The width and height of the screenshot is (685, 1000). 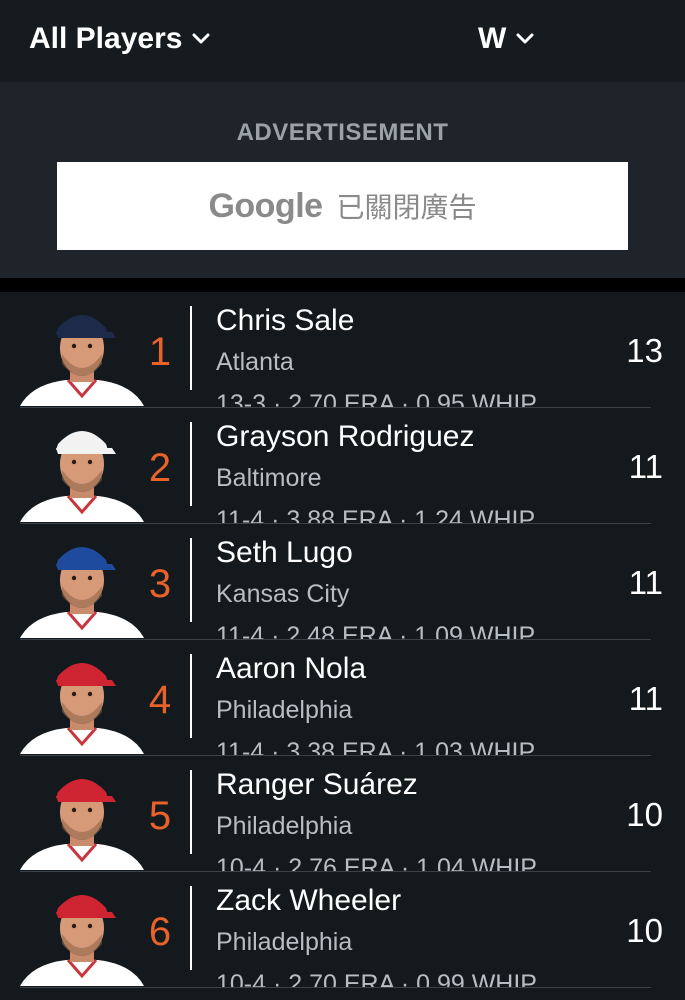 What do you see at coordinates (283, 594) in the screenshot?
I see `player-team: Kansas City` at bounding box center [283, 594].